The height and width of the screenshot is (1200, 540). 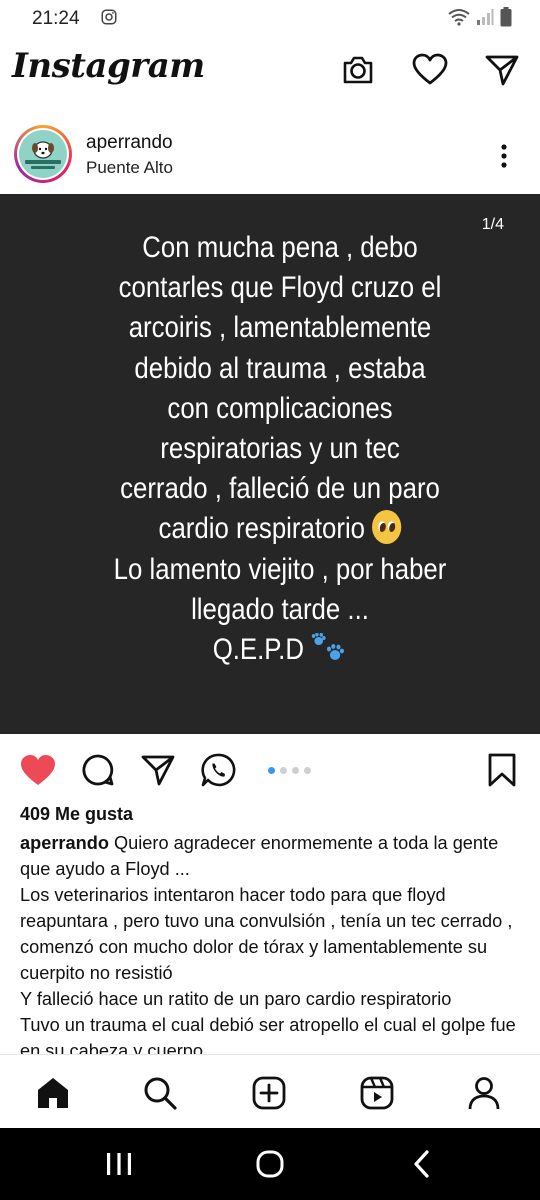 I want to click on wifi-icon, so click(x=459, y=17).